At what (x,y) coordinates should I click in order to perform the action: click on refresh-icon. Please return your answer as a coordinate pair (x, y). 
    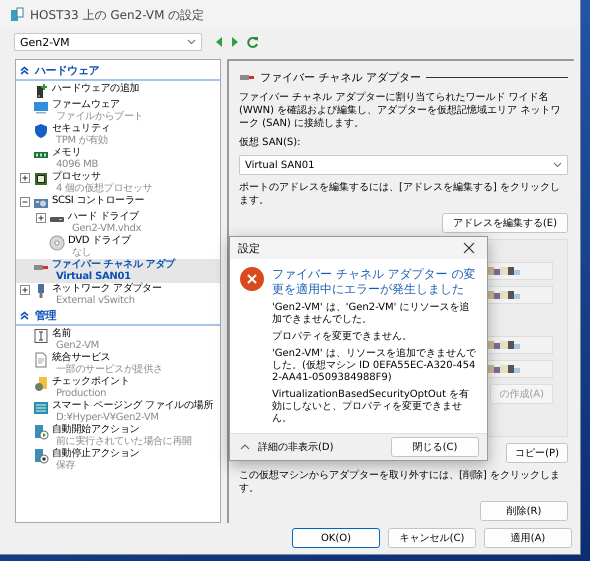
    Looking at the image, I should click on (252, 42).